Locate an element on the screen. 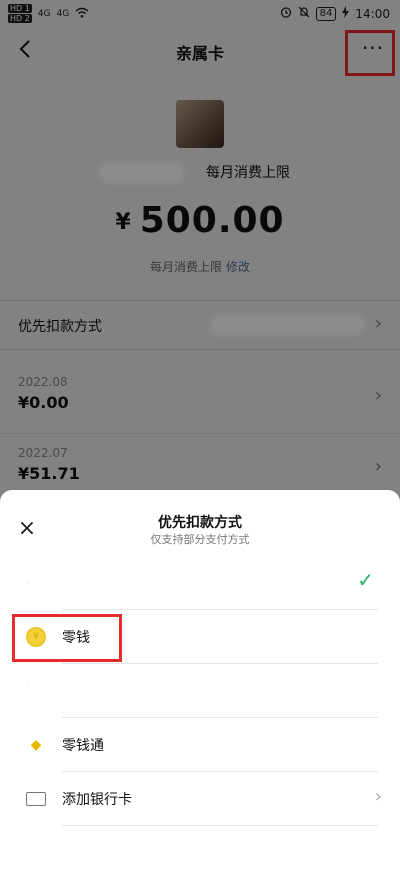 This screenshot has width=400, height=888. option-label: 零钱通 is located at coordinates (83, 746).